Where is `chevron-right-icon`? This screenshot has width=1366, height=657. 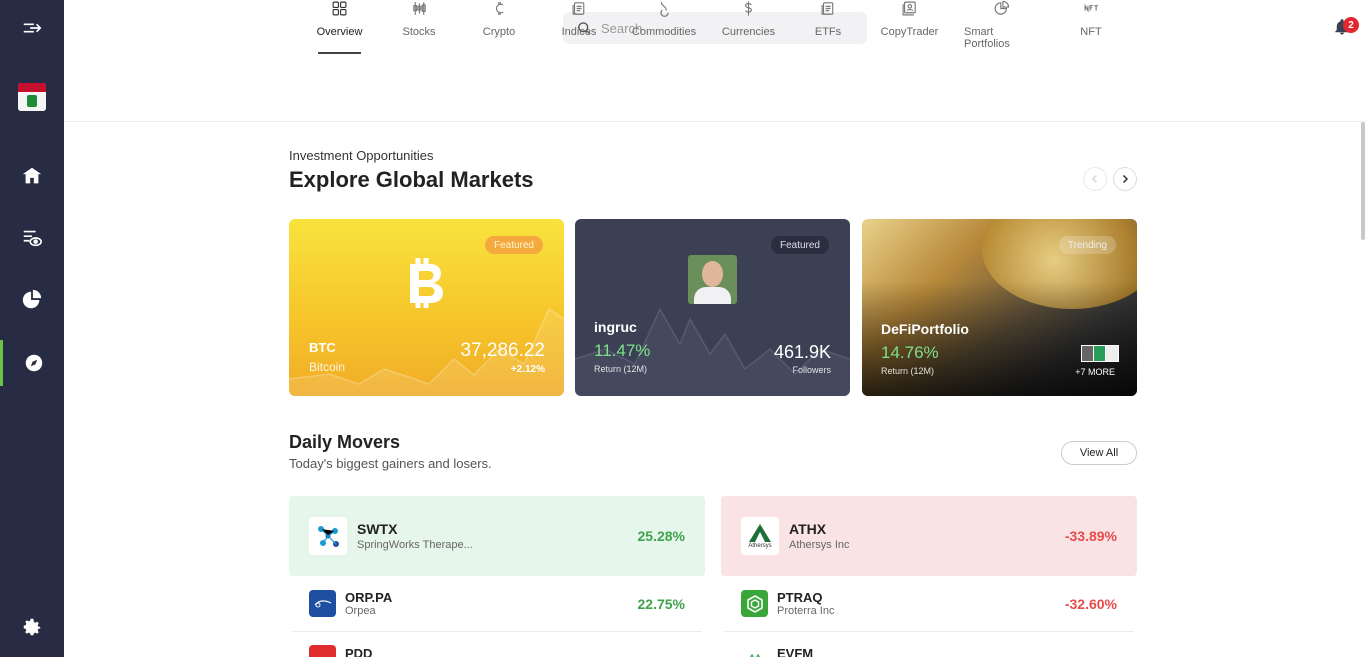
chevron-right-icon is located at coordinates (1125, 179).